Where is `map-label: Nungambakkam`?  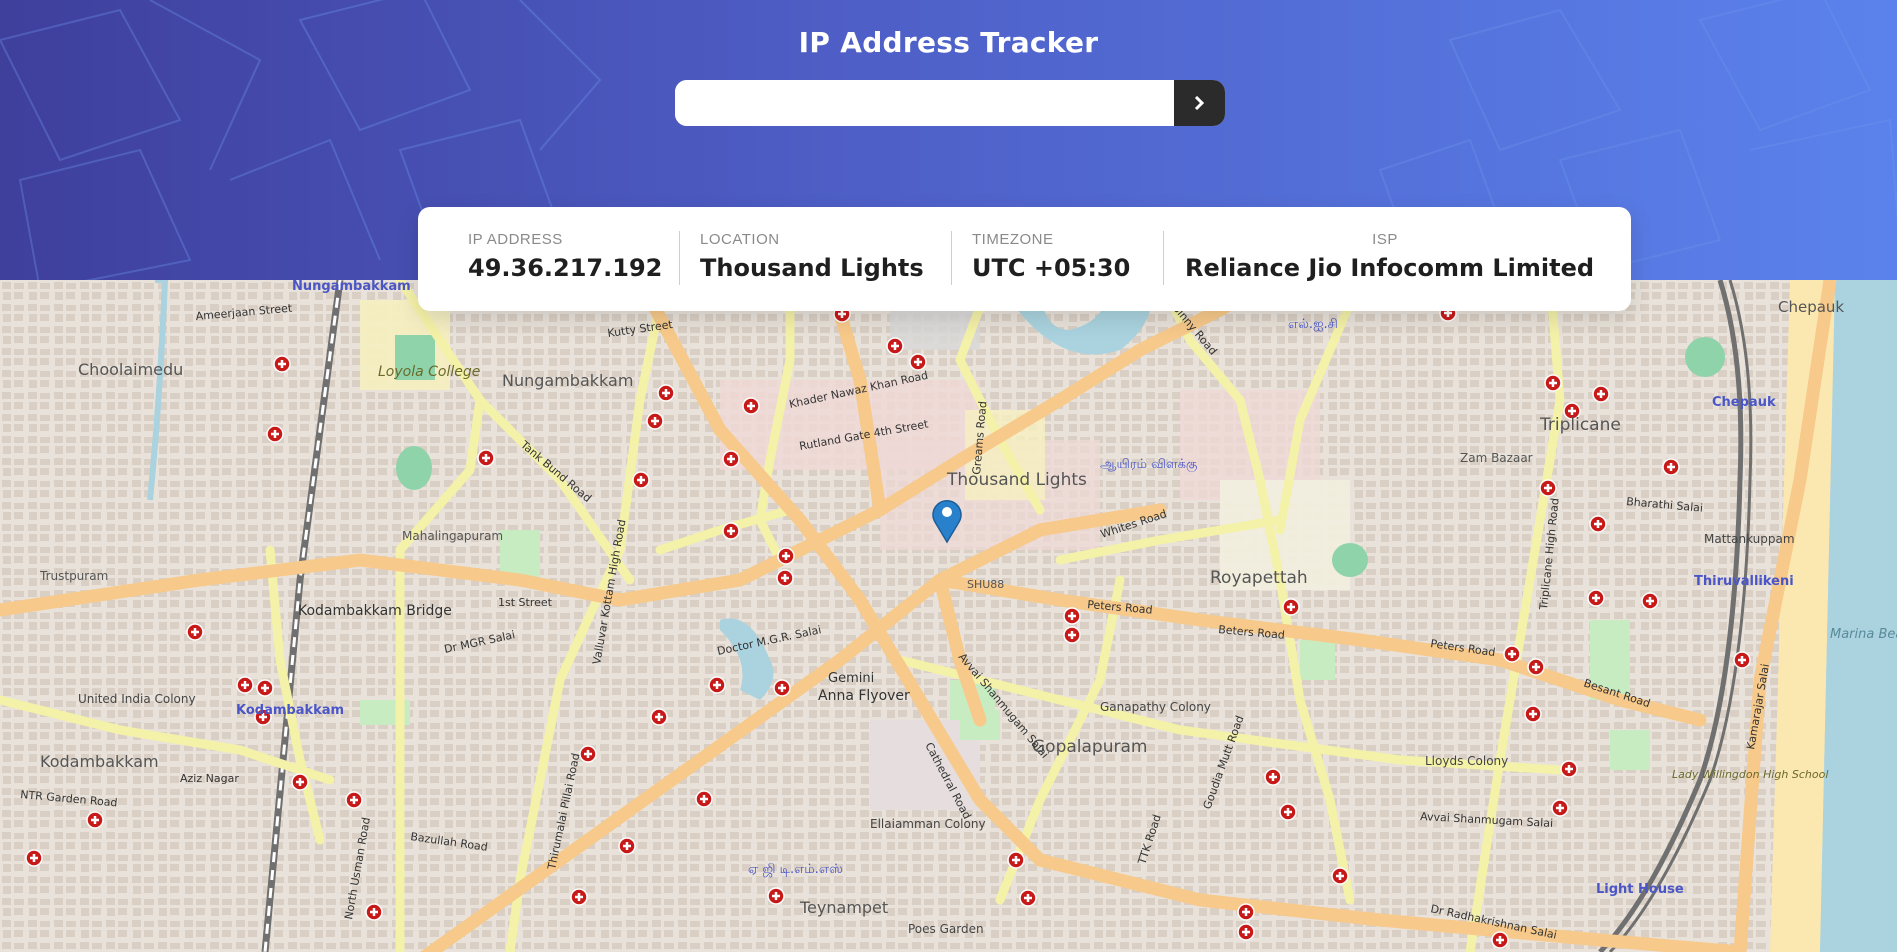
map-label: Nungambakkam is located at coordinates (567, 380).